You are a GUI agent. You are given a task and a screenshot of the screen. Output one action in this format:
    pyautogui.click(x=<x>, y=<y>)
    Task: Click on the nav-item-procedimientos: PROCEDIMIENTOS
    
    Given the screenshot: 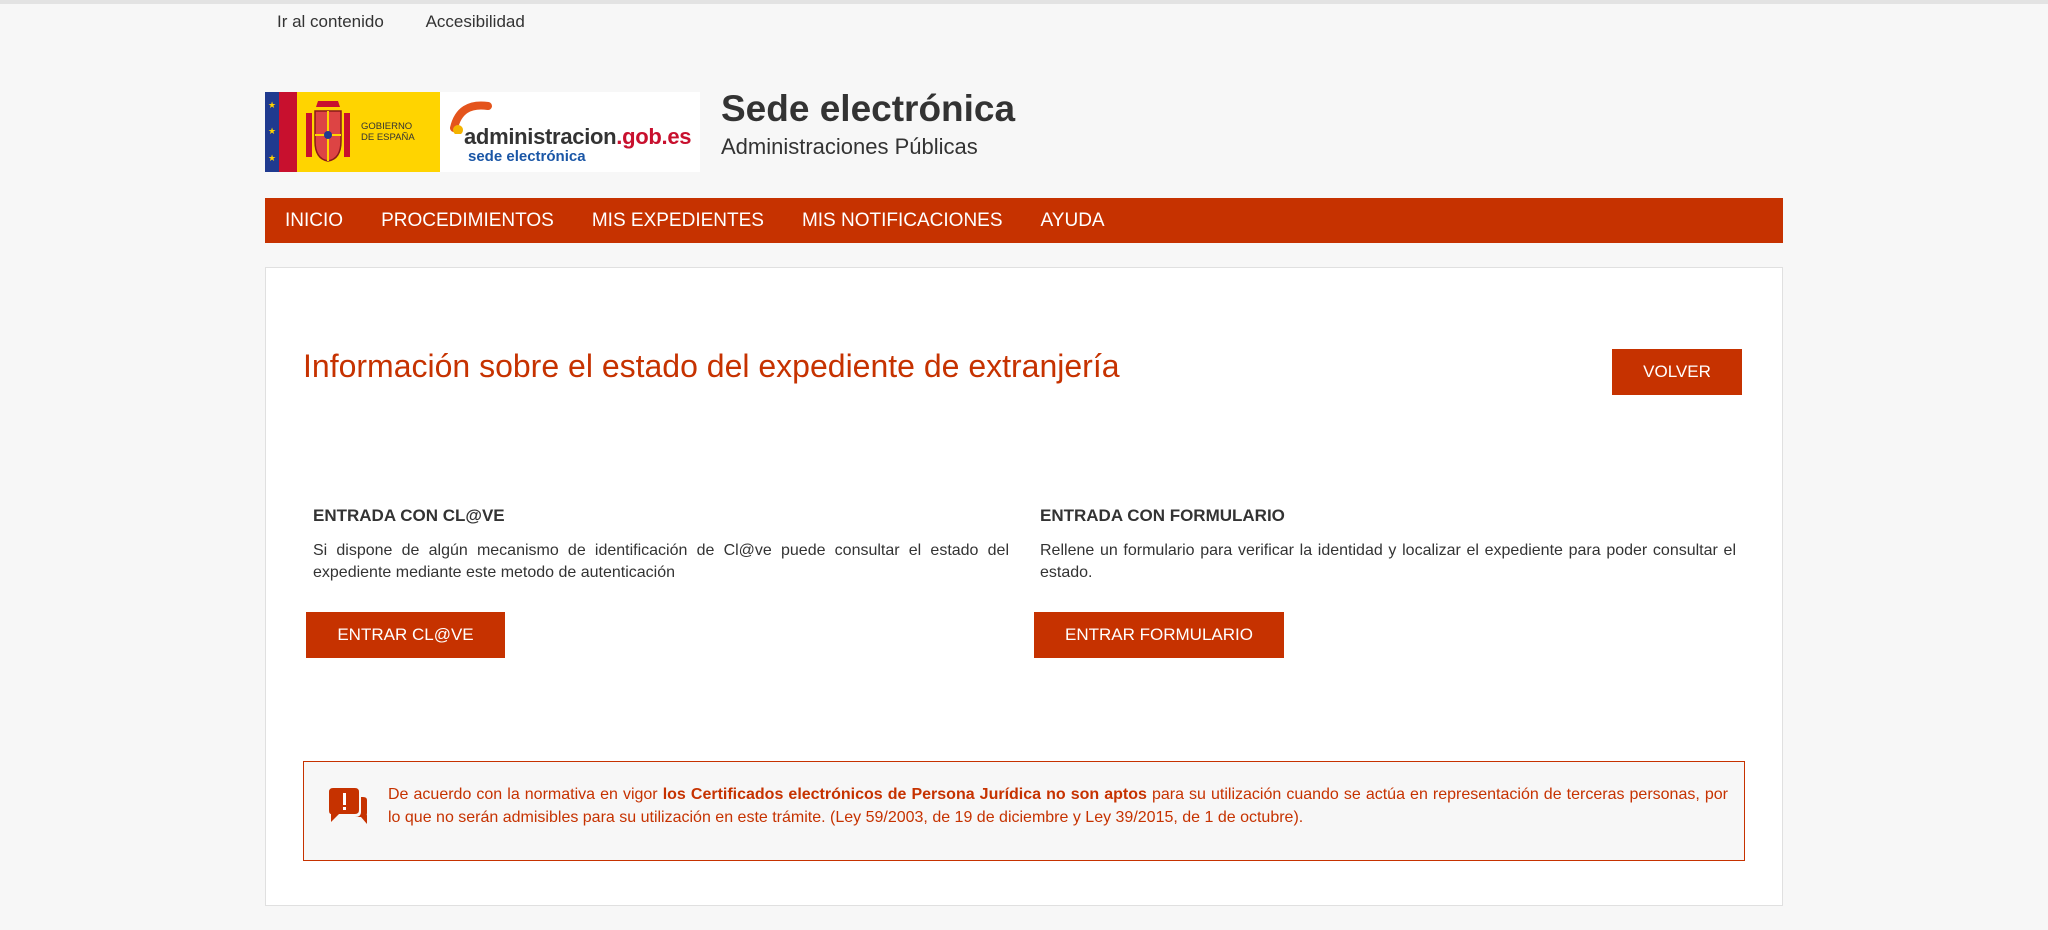 What is the action you would take?
    pyautogui.click(x=467, y=221)
    